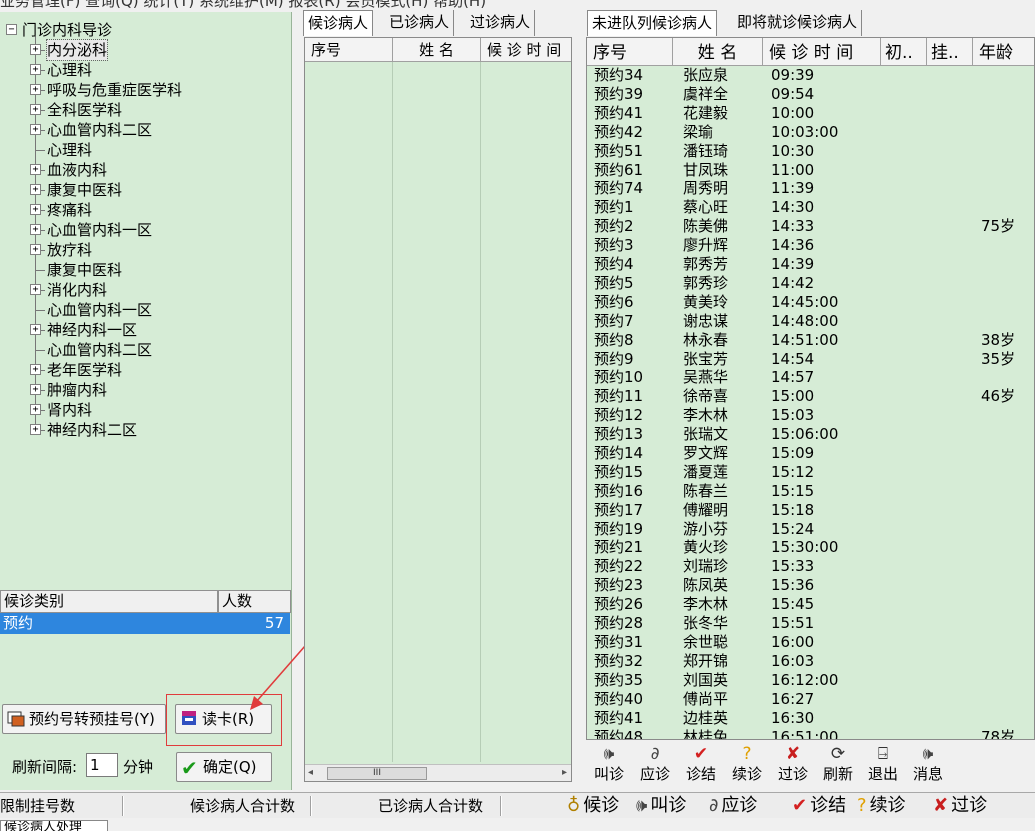  I want to click on bottom-window-tab: 候诊病人处理, so click(54, 825).